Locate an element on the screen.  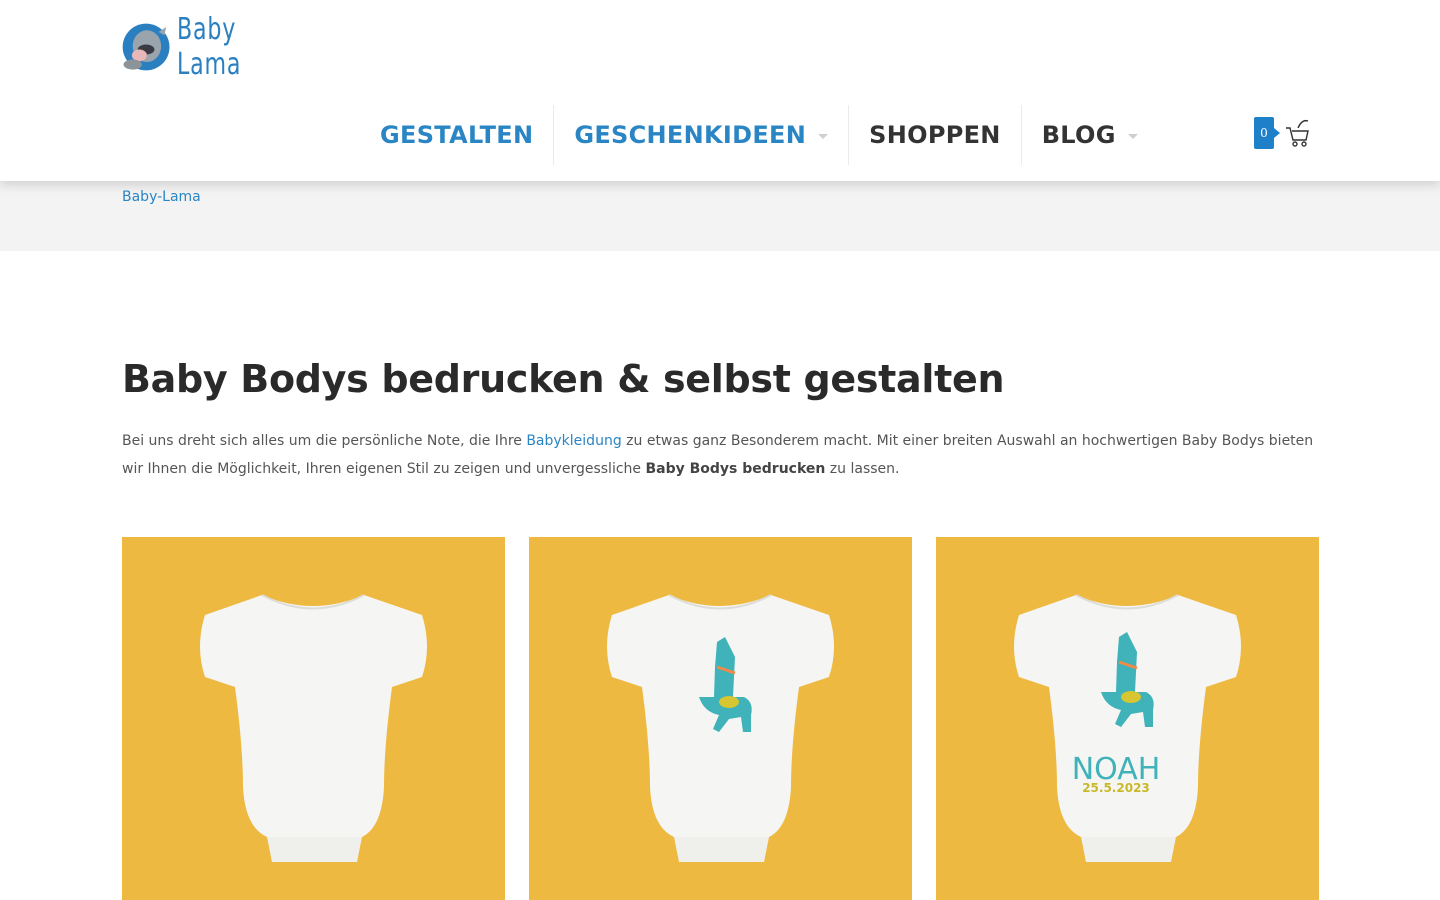
shopping-cart-icon is located at coordinates (1297, 133).